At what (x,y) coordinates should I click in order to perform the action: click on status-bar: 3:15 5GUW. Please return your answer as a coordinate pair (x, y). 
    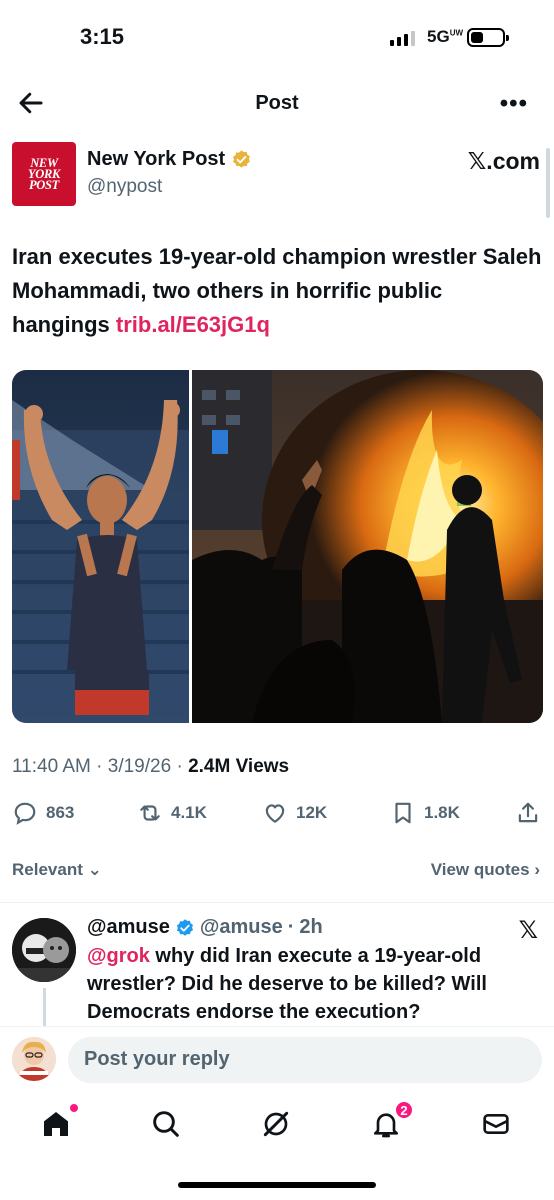
    Looking at the image, I should click on (277, 36).